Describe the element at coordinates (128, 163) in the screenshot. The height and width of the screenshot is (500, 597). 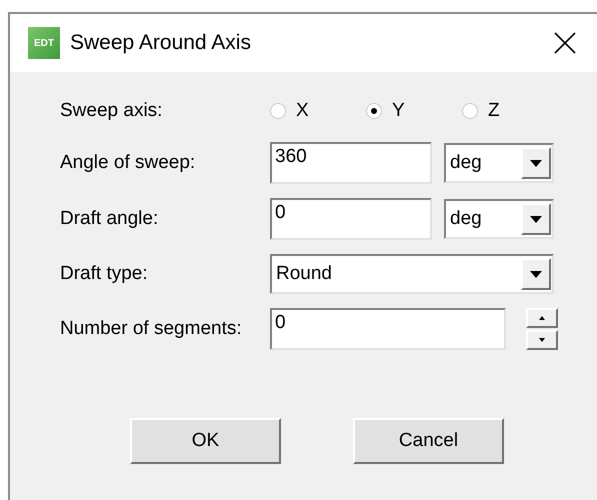
I see `field-label: Angle of sweep:` at that location.